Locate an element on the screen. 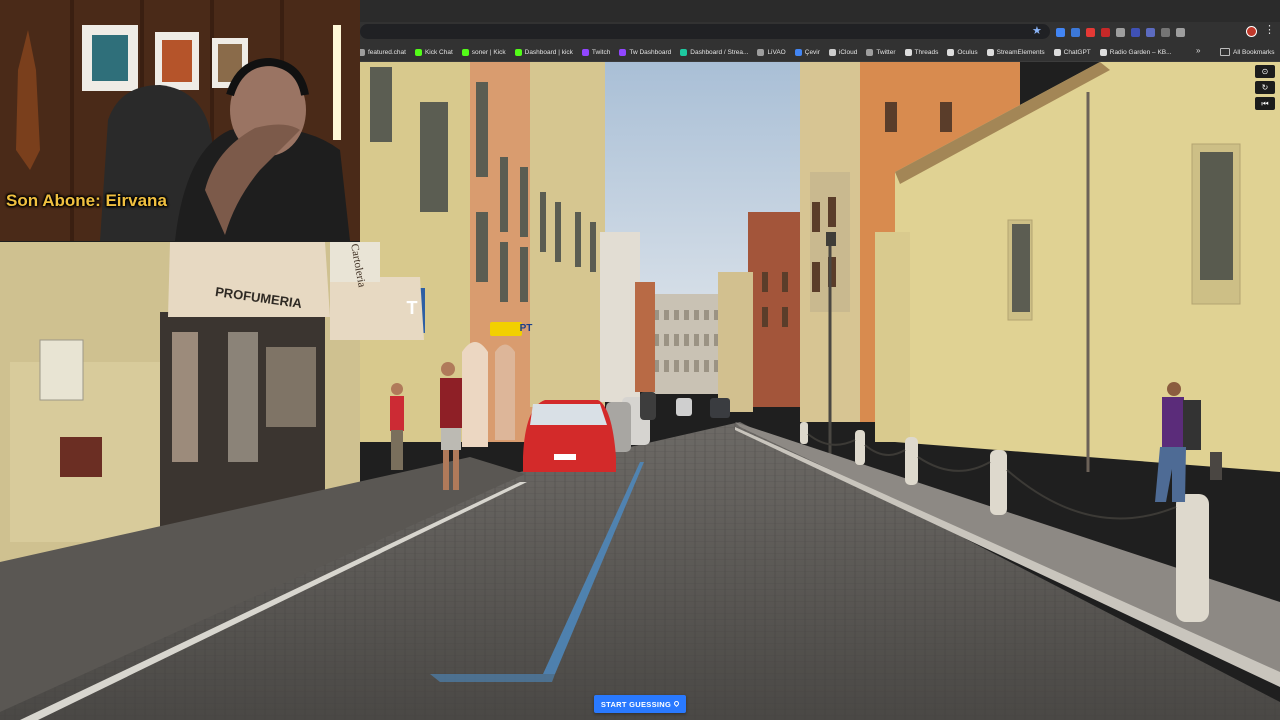  bookmark-item: iCloud is located at coordinates (843, 52).